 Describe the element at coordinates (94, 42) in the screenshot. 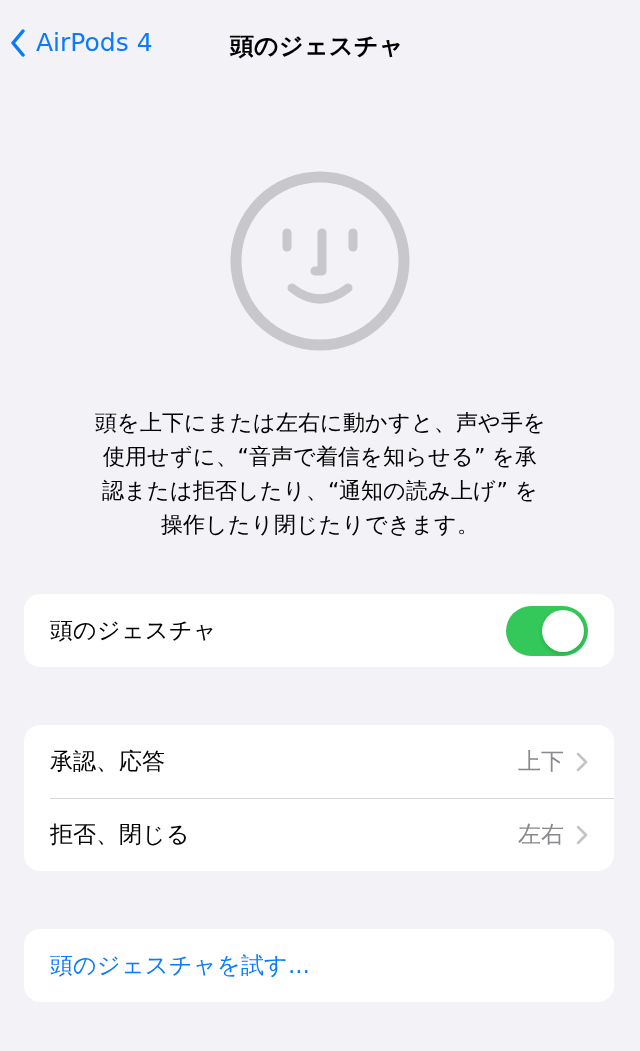

I see `back-label: AirPods 4` at that location.